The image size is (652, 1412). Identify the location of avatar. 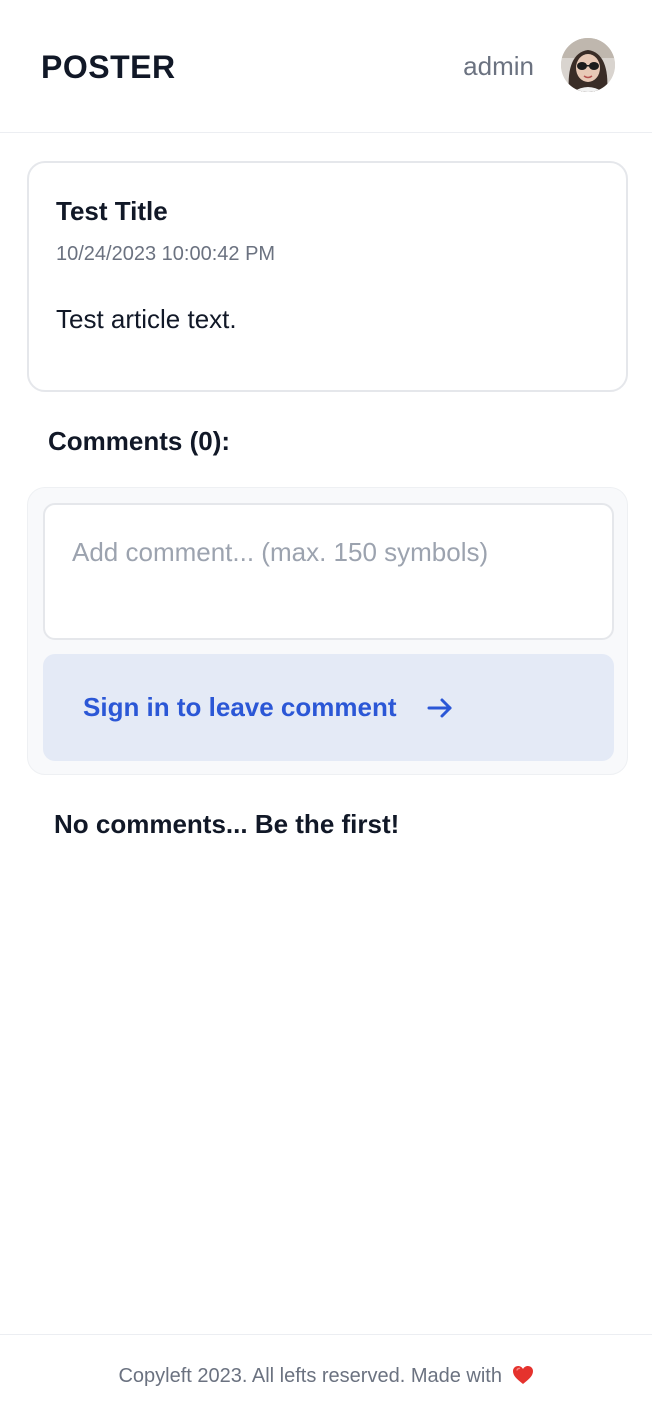
(588, 65).